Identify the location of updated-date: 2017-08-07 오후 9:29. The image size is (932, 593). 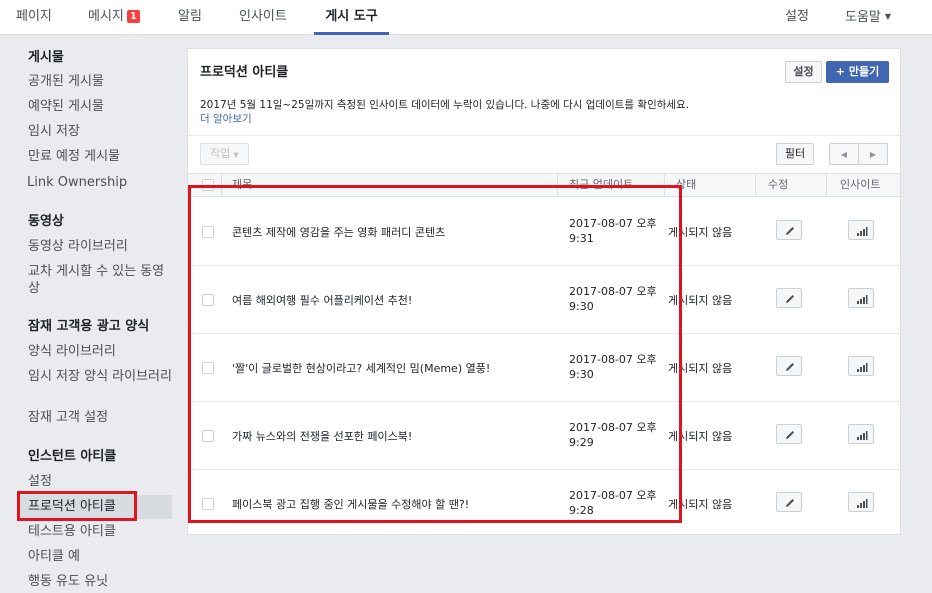
(614, 435).